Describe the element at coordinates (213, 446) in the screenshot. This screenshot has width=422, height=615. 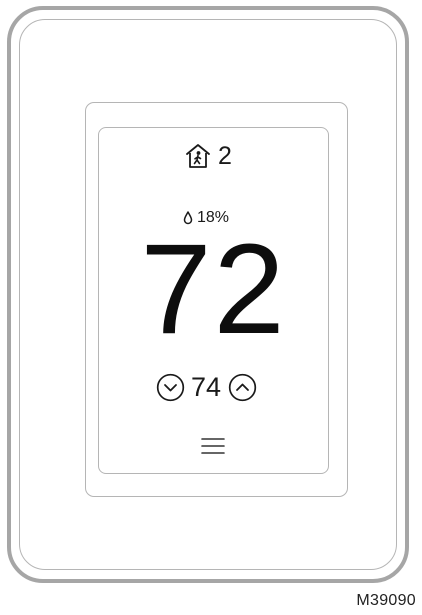
I see `hamburger-menu-icon` at that location.